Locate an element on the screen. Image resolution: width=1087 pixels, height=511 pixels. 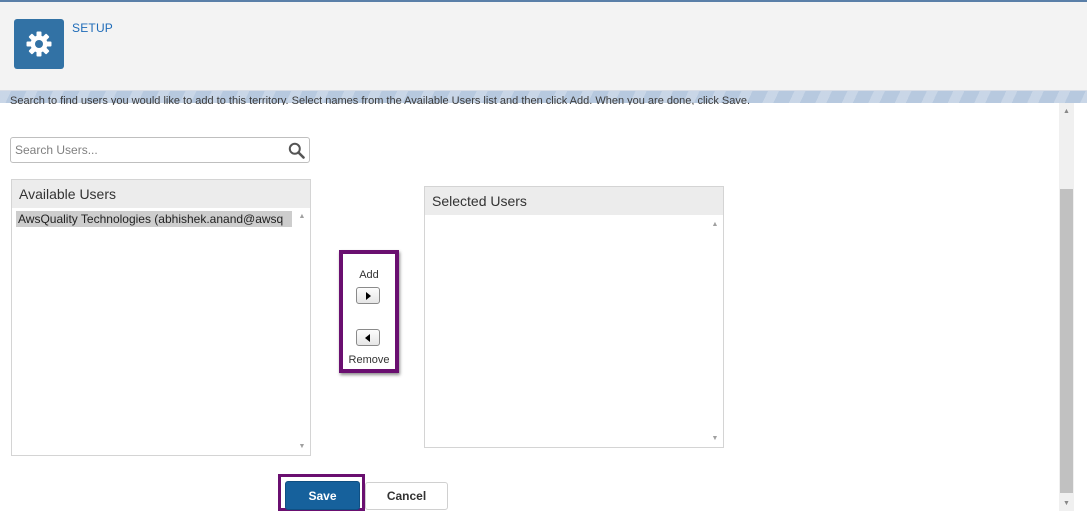
scrollbar-thumb is located at coordinates (1066, 341).